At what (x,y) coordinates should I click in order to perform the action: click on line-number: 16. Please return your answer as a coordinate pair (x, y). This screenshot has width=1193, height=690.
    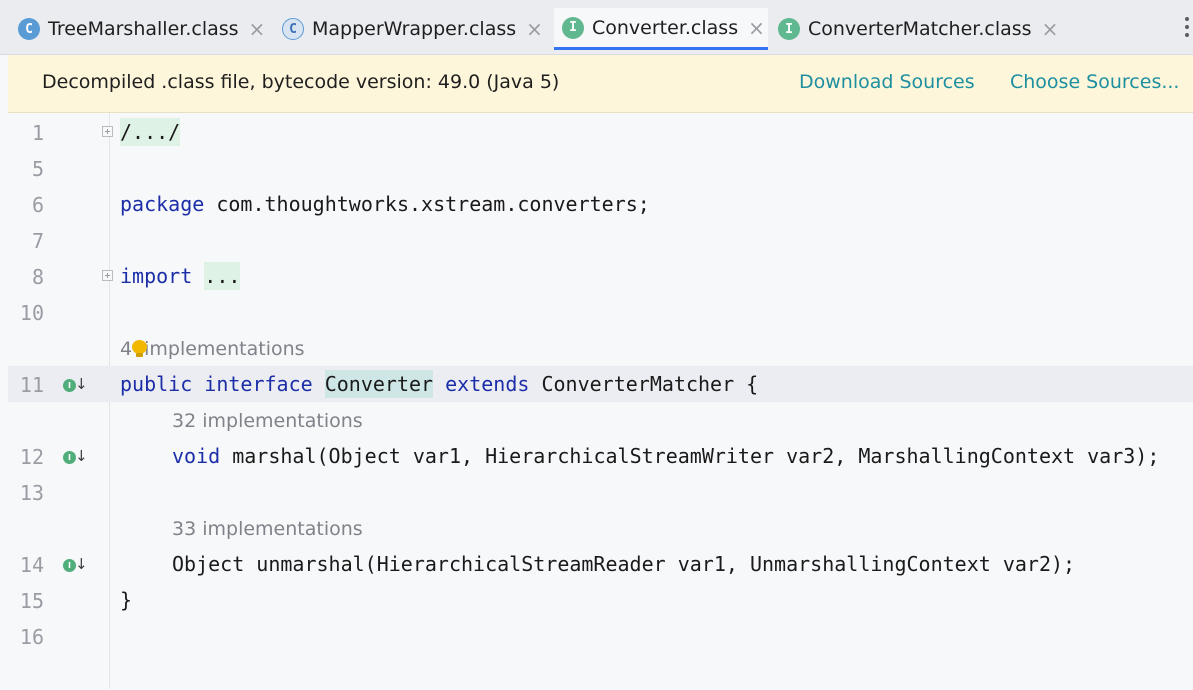
    Looking at the image, I should click on (31, 637).